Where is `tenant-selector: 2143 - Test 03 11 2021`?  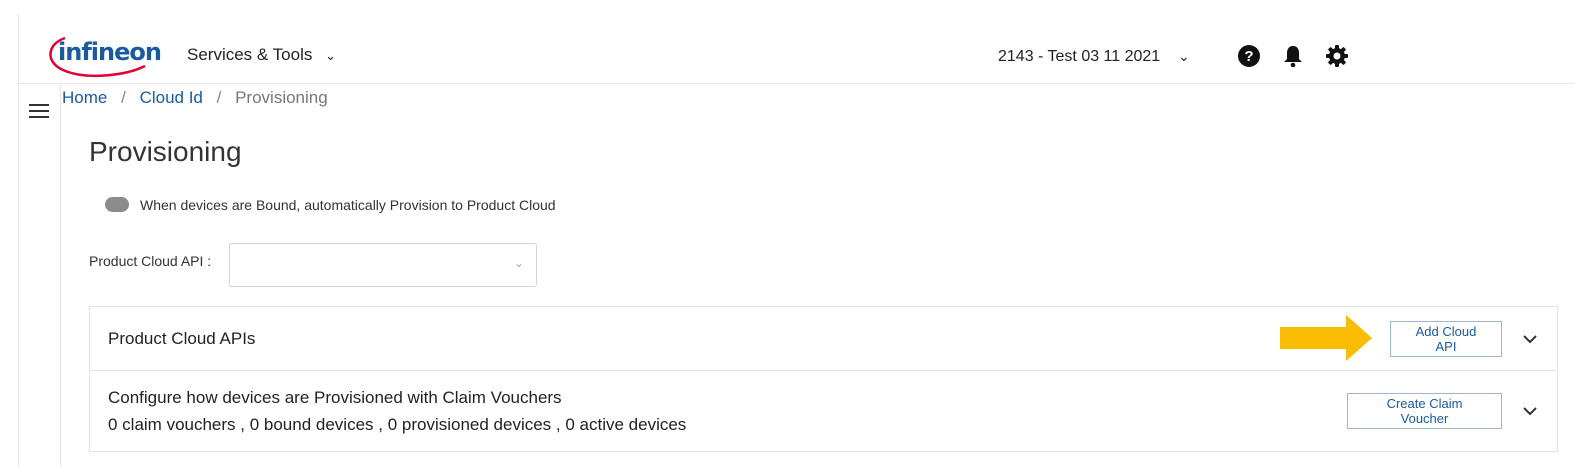
tenant-selector: 2143 - Test 03 11 2021 is located at coordinates (1079, 57).